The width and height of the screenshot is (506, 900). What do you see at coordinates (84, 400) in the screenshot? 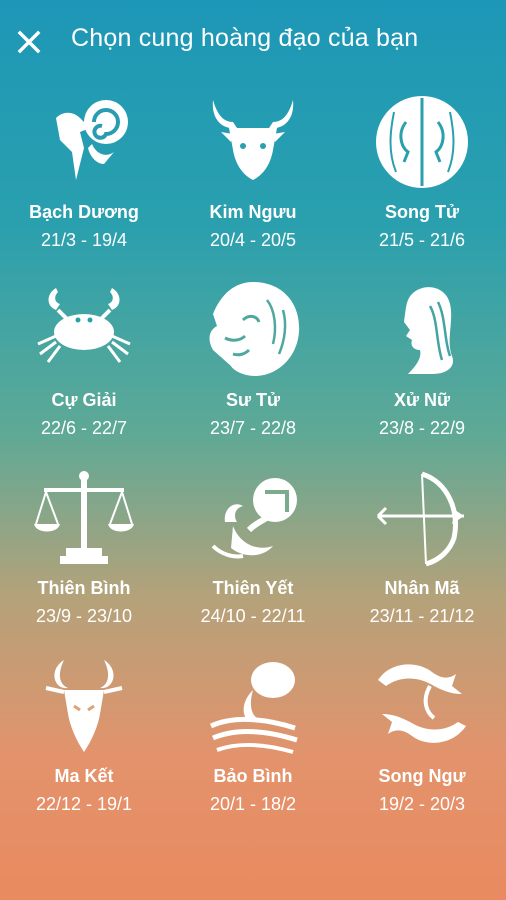
I see `sign-name: Cự Giải` at bounding box center [84, 400].